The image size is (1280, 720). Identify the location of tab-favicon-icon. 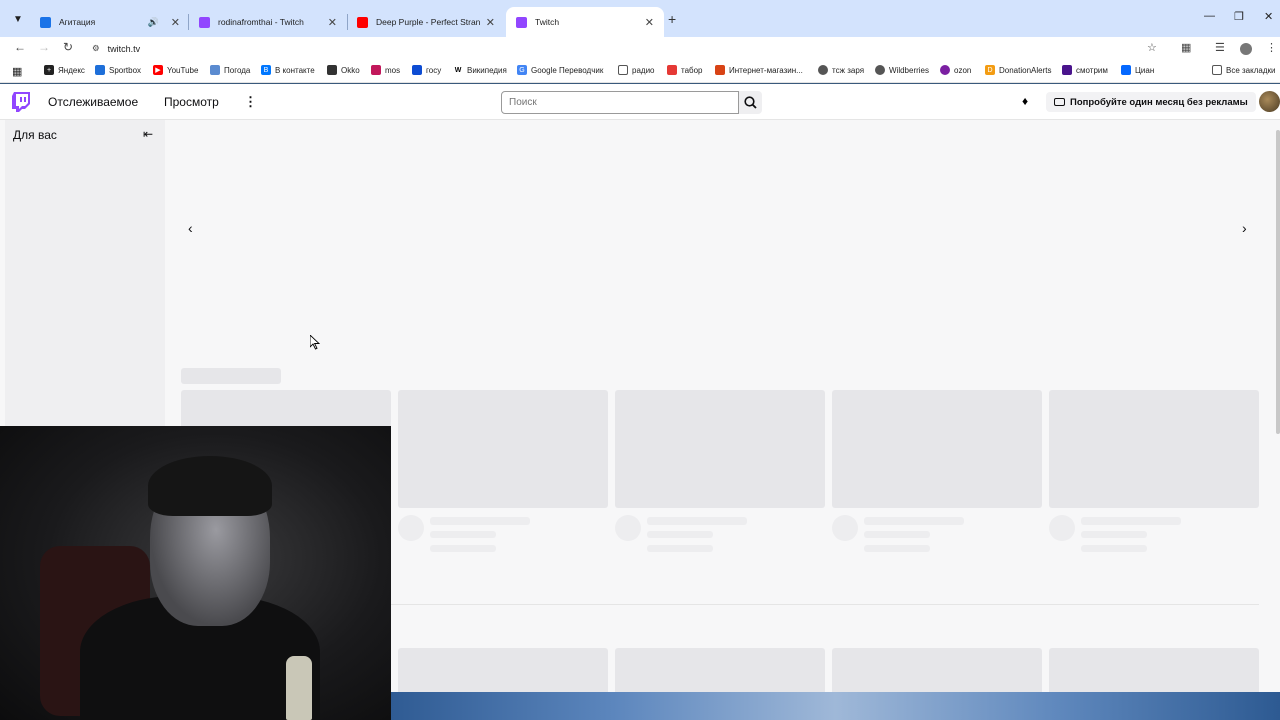
(45, 22).